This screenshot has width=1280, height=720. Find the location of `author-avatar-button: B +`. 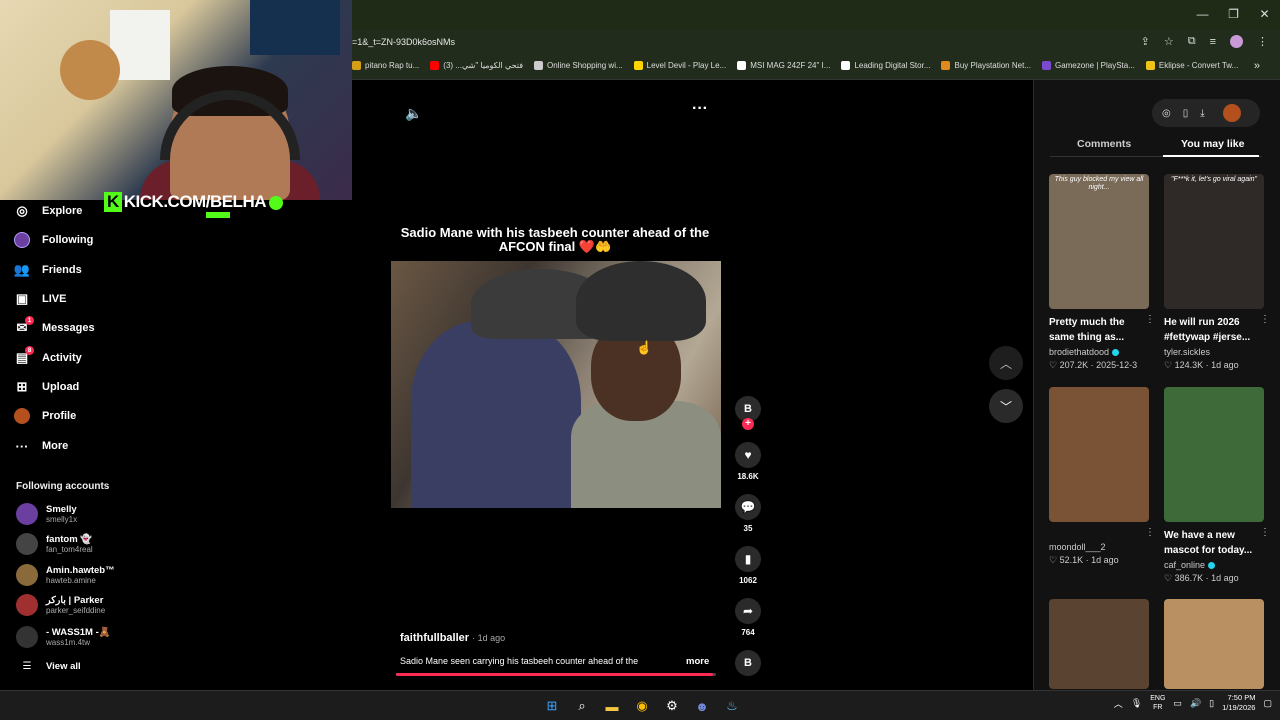

author-avatar-button: B + is located at coordinates (748, 413).